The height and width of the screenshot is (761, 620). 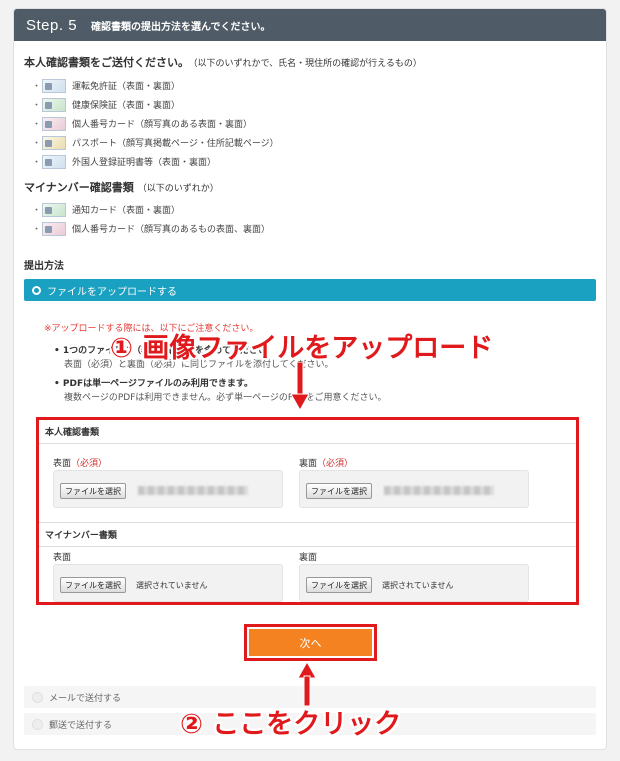 I want to click on mynumber-back-label: 裏面, so click(x=308, y=558).